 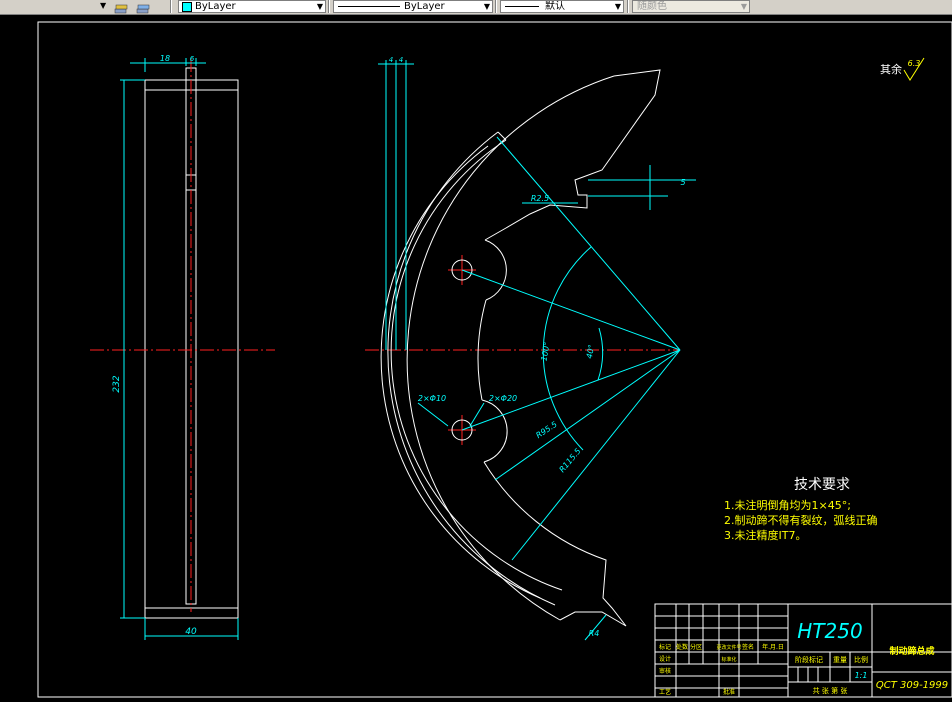 What do you see at coordinates (773, 647) in the screenshot?
I see `row-label-date: 年.月.日` at bounding box center [773, 647].